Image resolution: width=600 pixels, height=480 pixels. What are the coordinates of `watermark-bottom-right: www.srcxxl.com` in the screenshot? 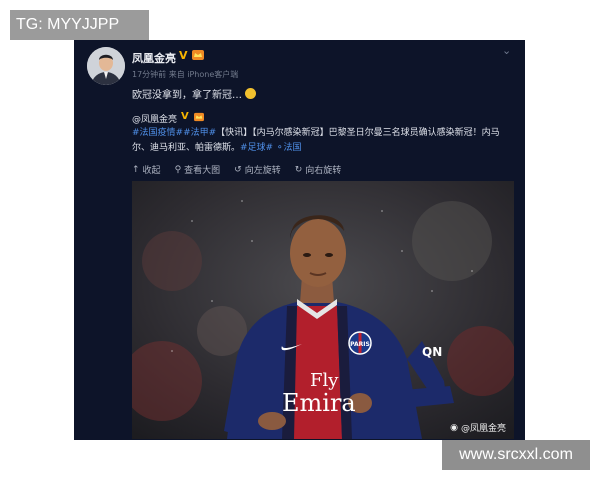 It's located at (516, 455).